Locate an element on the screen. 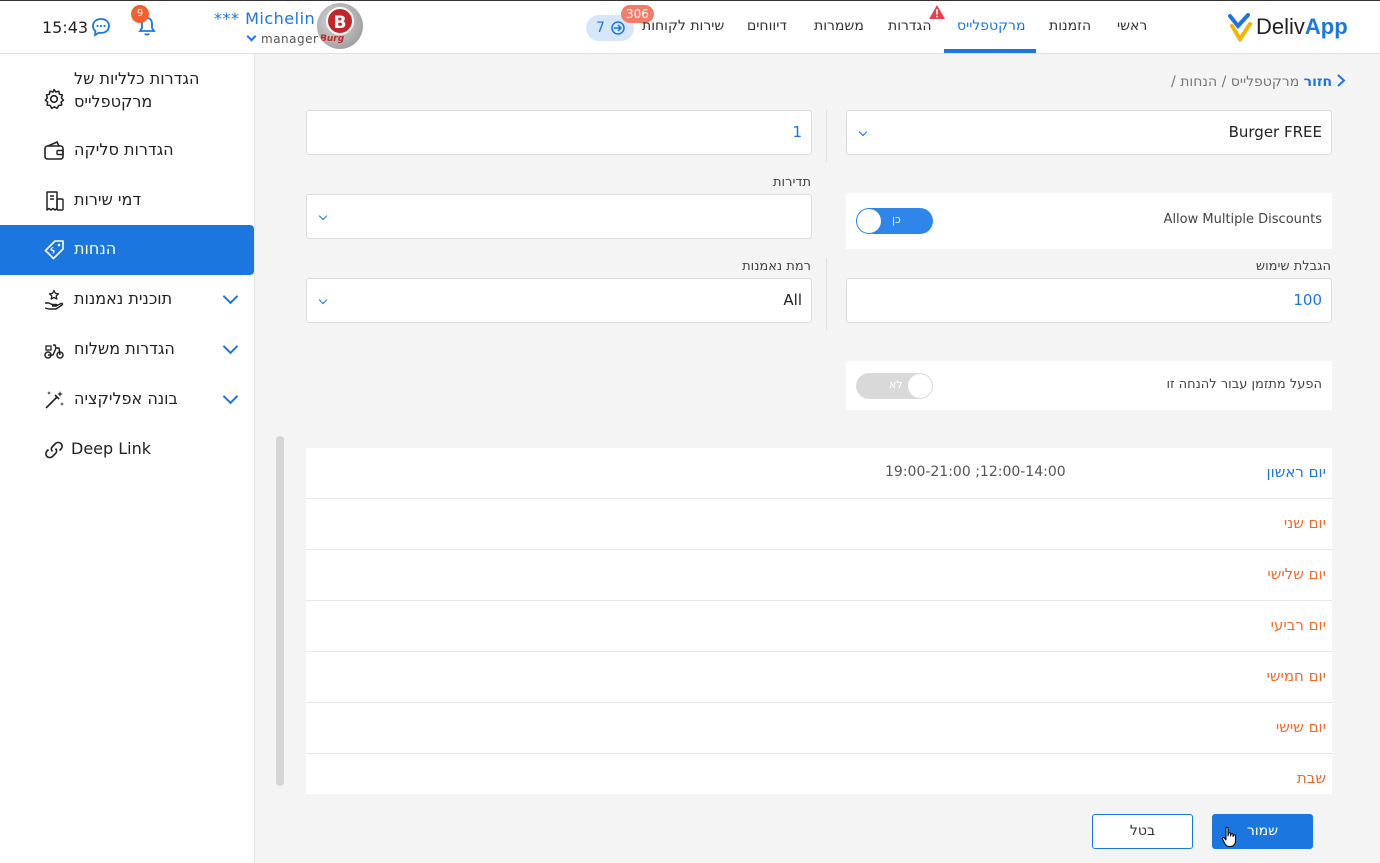 The height and width of the screenshot is (863, 1380). loyalty-level-label: רמת נאמנות is located at coordinates (776, 266).